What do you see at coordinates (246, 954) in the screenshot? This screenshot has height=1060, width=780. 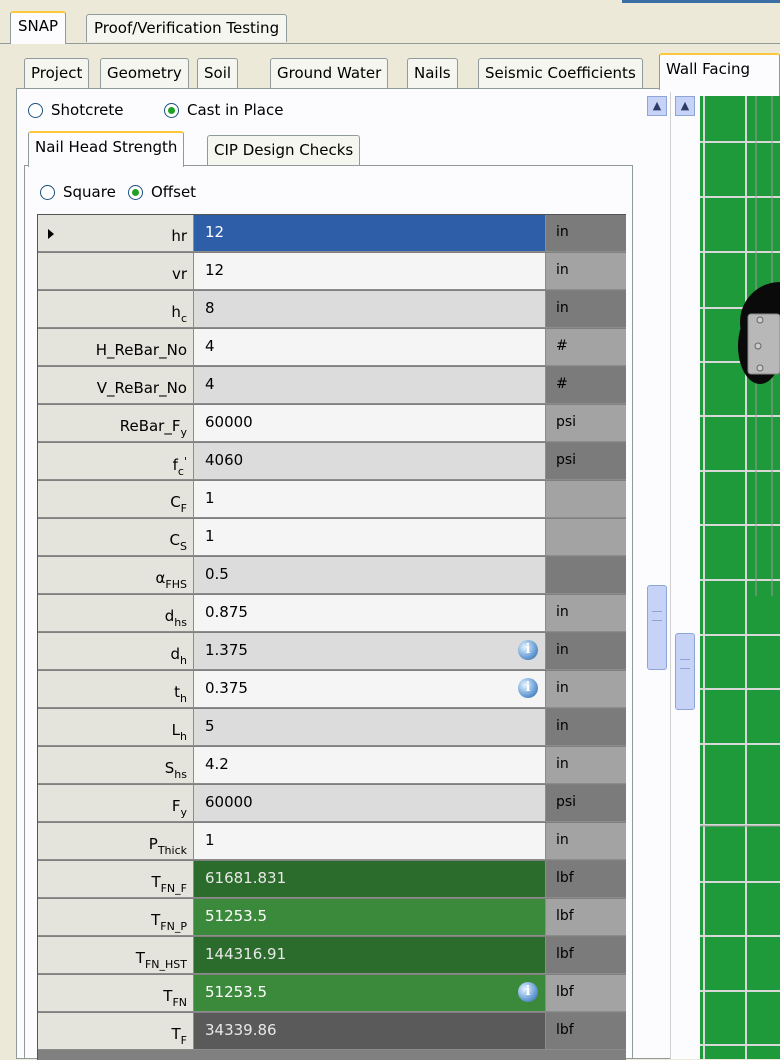 I see `value-text: 144316.91` at bounding box center [246, 954].